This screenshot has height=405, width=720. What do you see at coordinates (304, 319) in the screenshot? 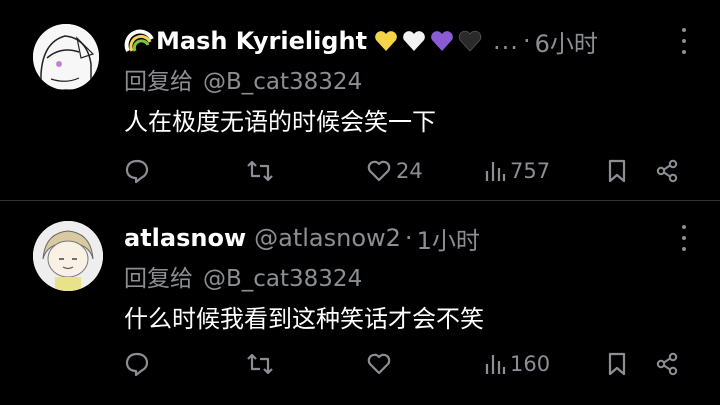
I see `post-text: 什么时候我看到这种笑话才会不笑` at bounding box center [304, 319].